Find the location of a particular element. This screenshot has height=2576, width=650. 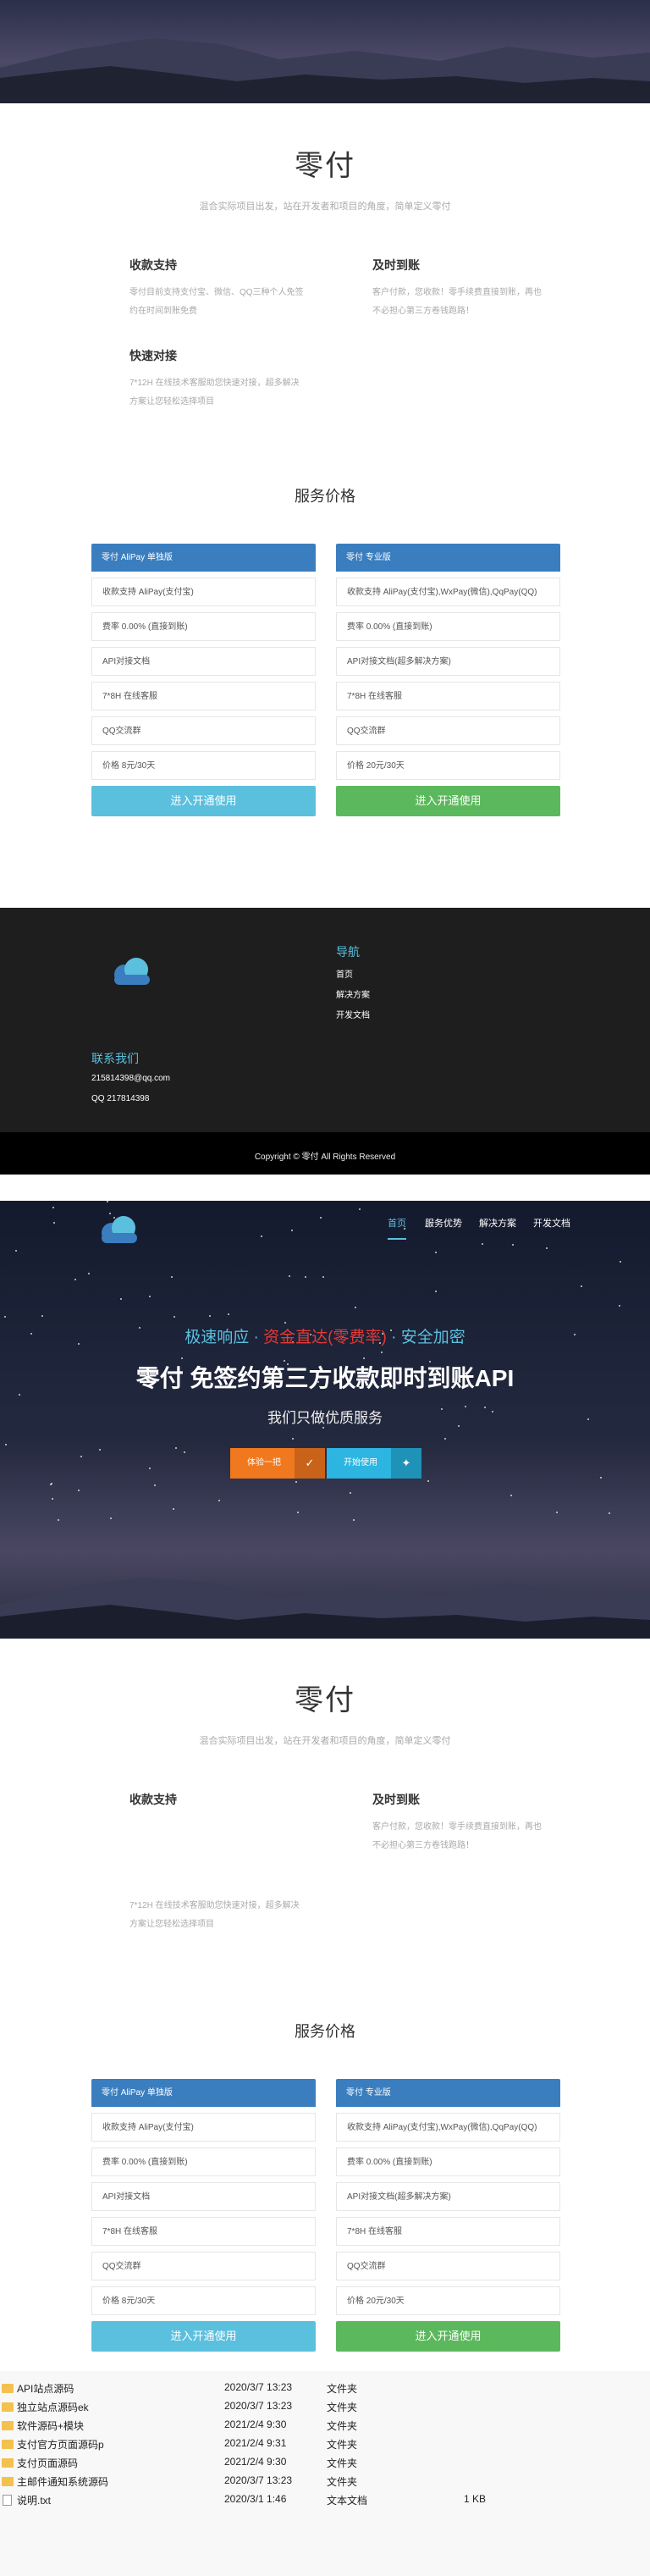

feature-title: 收款支持 is located at coordinates (153, 265).